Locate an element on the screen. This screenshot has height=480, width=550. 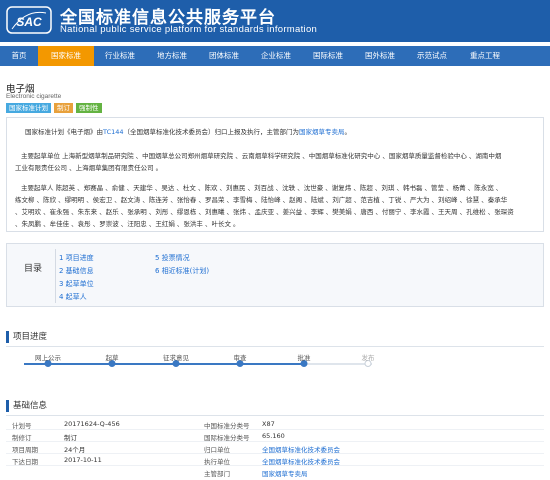
progress-step-label: 发布 is located at coordinates (368, 358).